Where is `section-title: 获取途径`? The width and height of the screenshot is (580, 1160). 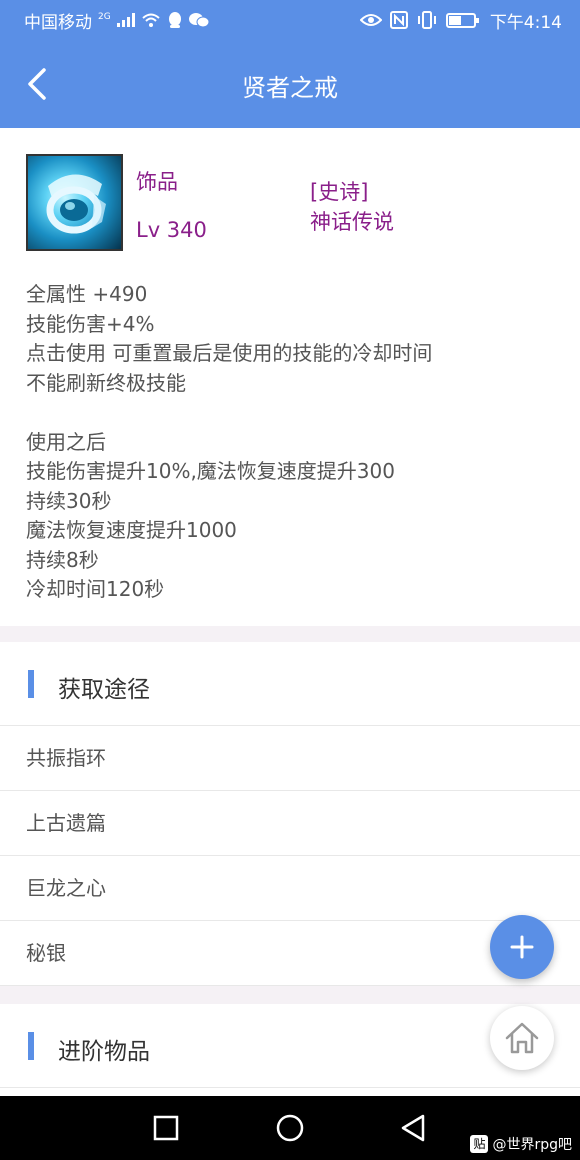 section-title: 获取途径 is located at coordinates (104, 690).